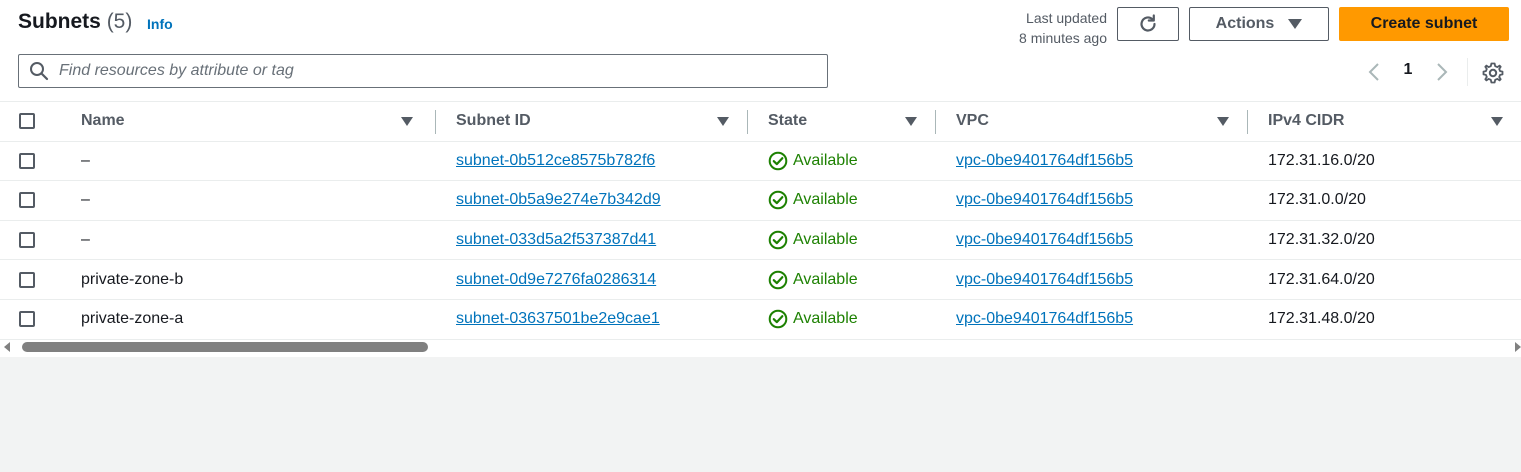 Image resolution: width=1521 pixels, height=472 pixels. What do you see at coordinates (592, 122) in the screenshot?
I see `column-header-subnet-id: Subnet ID` at bounding box center [592, 122].